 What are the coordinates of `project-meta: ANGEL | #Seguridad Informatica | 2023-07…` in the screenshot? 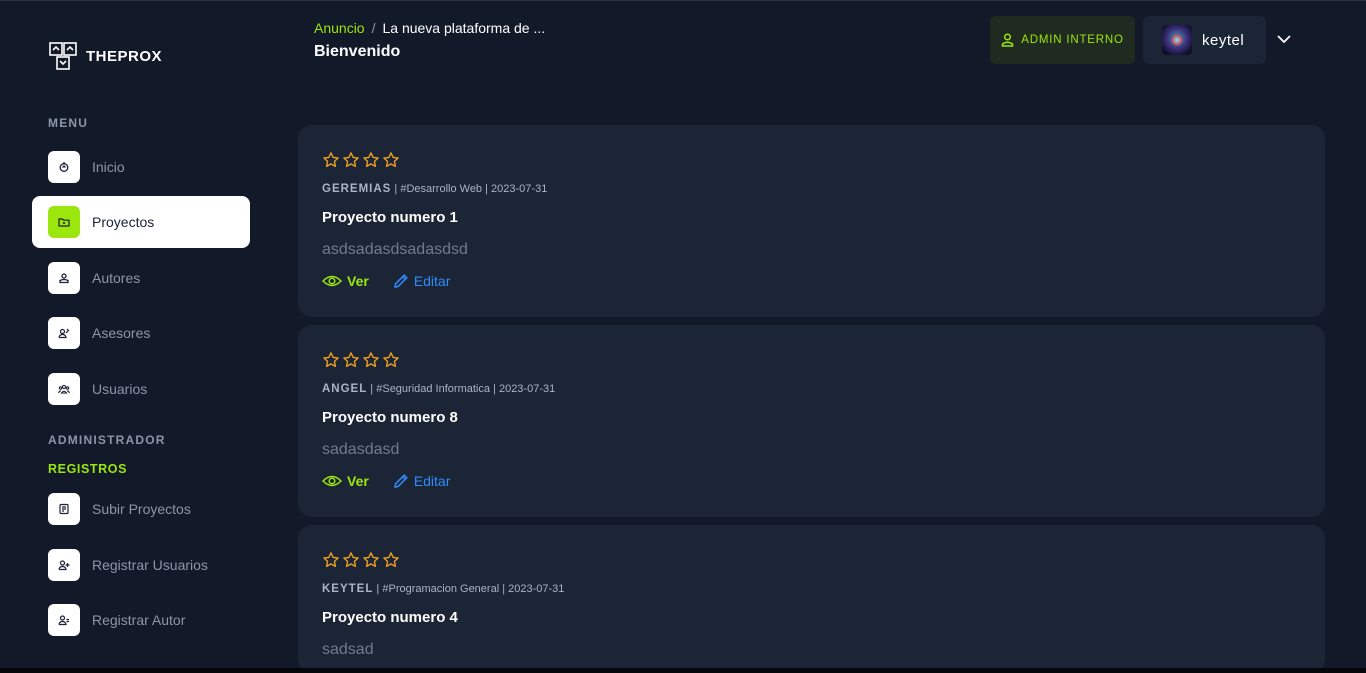 It's located at (439, 389).